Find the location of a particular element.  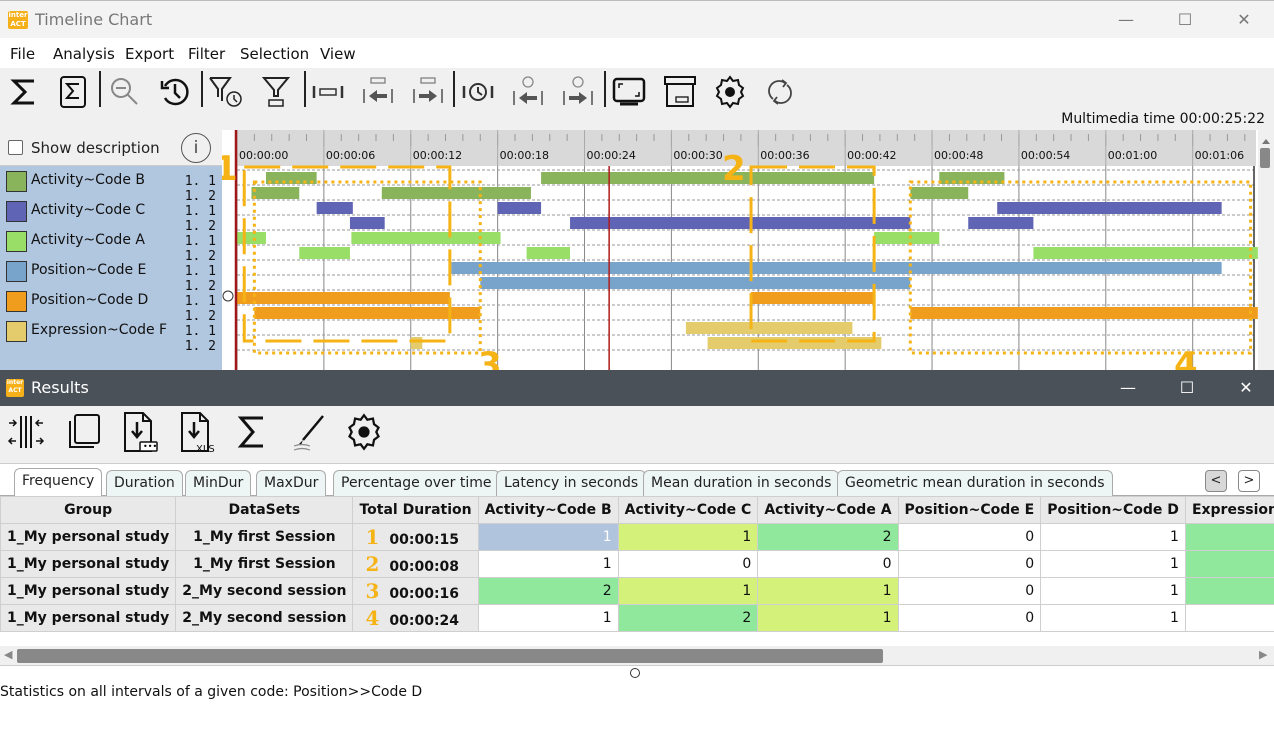

column-header: DataSets is located at coordinates (264, 510).